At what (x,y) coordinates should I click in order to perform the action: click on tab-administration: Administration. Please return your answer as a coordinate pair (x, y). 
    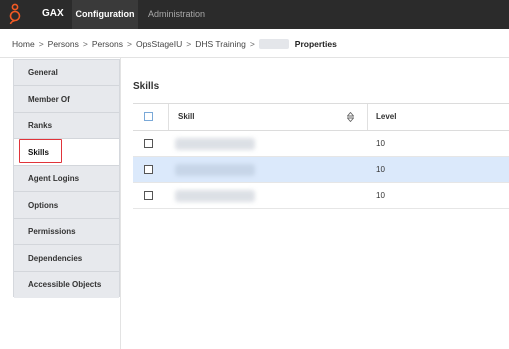
    Looking at the image, I should click on (176, 14).